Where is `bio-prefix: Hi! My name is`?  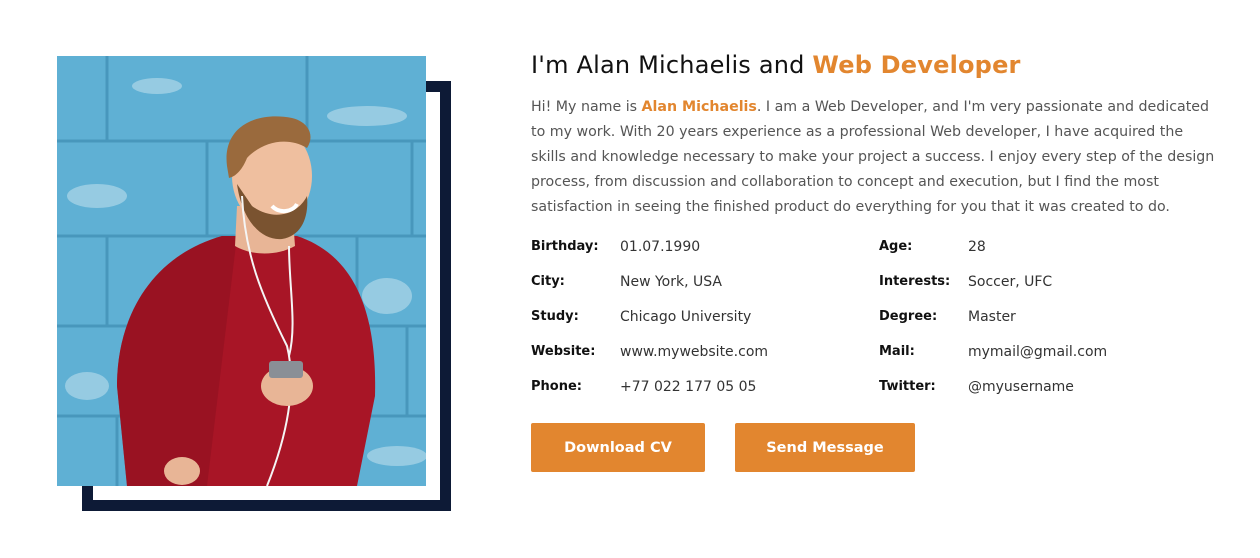 bio-prefix: Hi! My name is is located at coordinates (586, 107).